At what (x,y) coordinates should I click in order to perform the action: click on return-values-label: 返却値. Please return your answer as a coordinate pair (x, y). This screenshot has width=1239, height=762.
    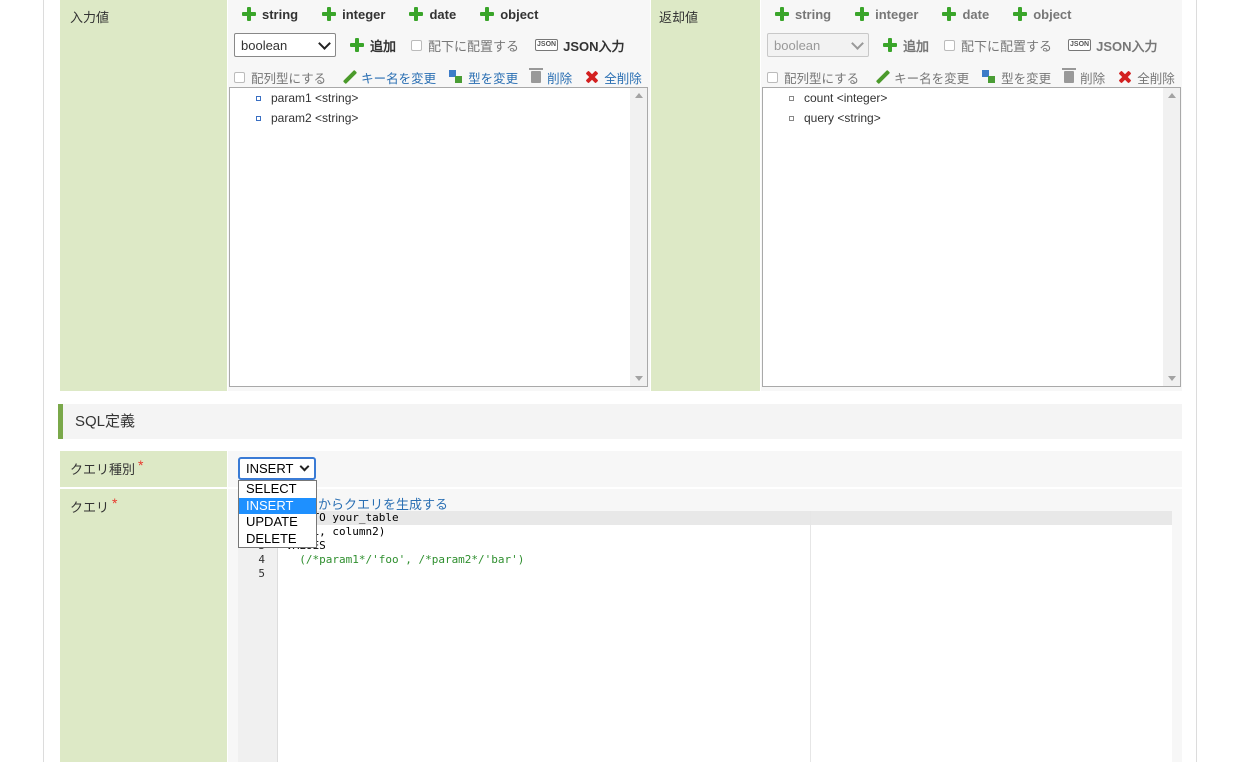
    Looking at the image, I should click on (705, 195).